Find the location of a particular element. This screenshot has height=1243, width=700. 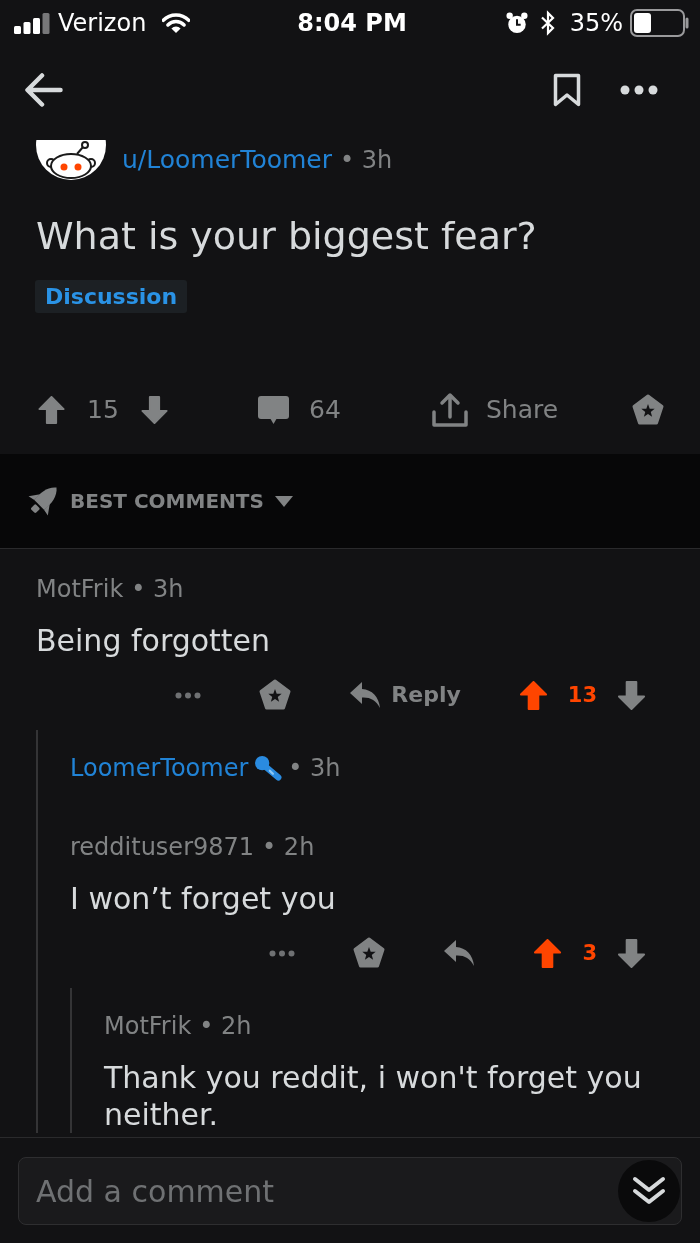

back-icon is located at coordinates (44, 90).